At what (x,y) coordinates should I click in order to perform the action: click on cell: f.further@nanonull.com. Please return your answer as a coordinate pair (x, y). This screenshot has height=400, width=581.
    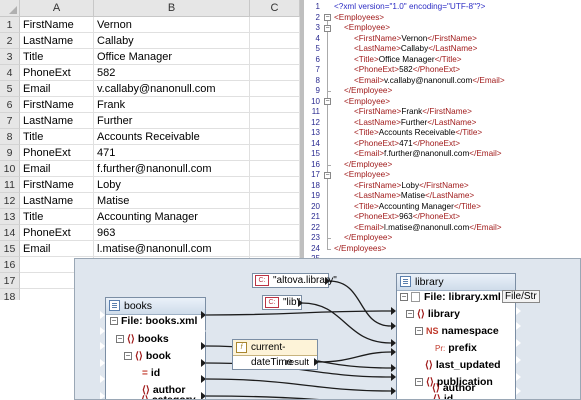
    Looking at the image, I should click on (172, 169).